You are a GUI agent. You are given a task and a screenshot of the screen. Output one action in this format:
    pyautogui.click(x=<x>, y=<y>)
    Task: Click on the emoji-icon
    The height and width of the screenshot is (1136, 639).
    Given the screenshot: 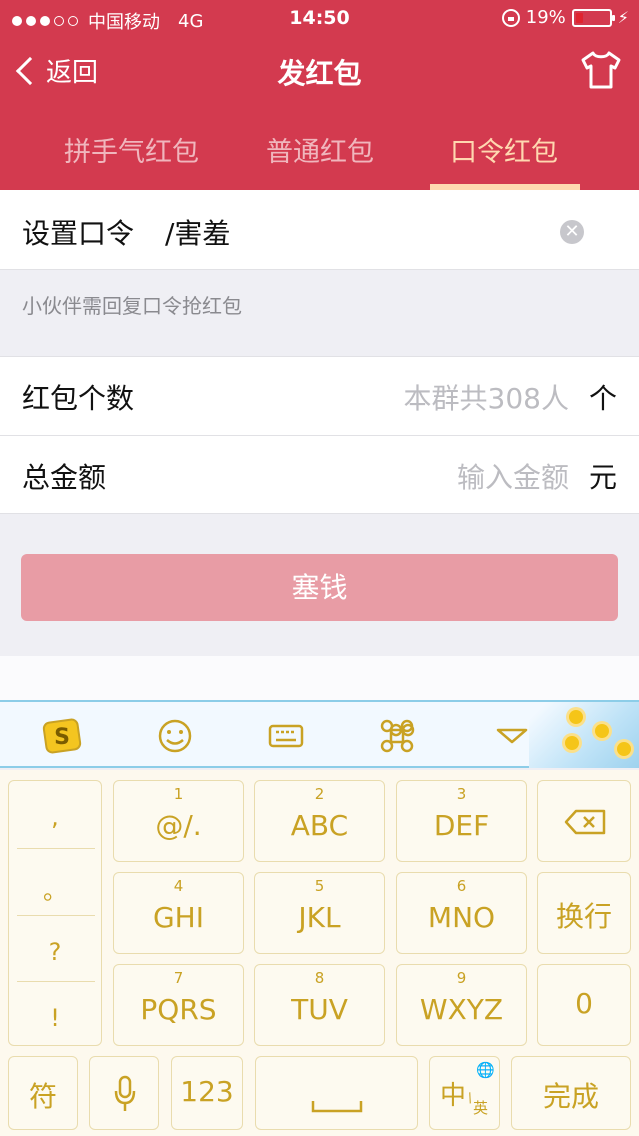 What is the action you would take?
    pyautogui.click(x=175, y=736)
    